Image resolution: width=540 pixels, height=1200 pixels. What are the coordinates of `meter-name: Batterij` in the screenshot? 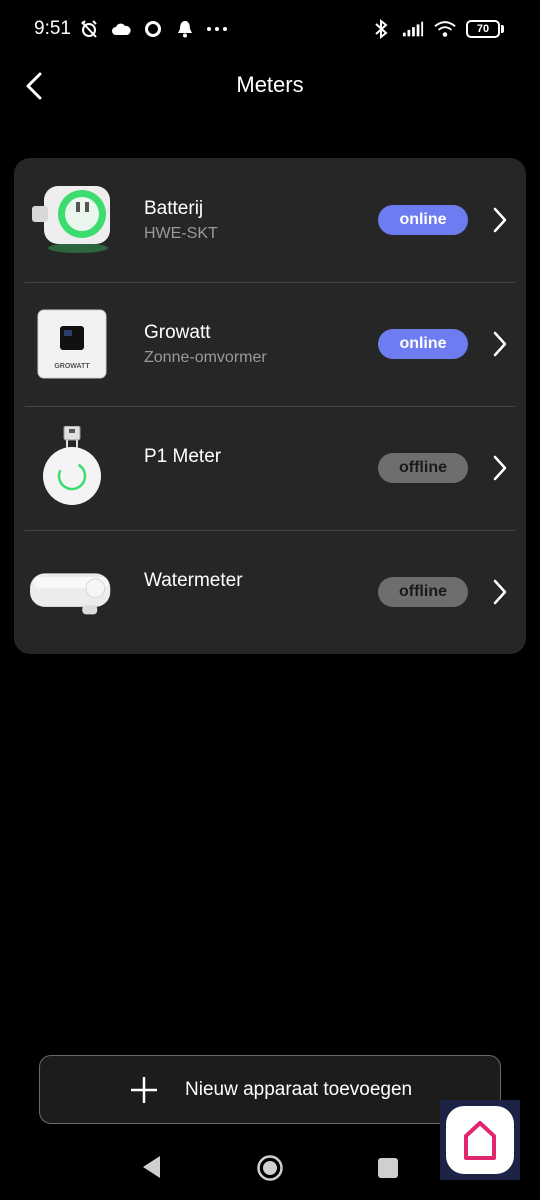 It's located at (174, 208).